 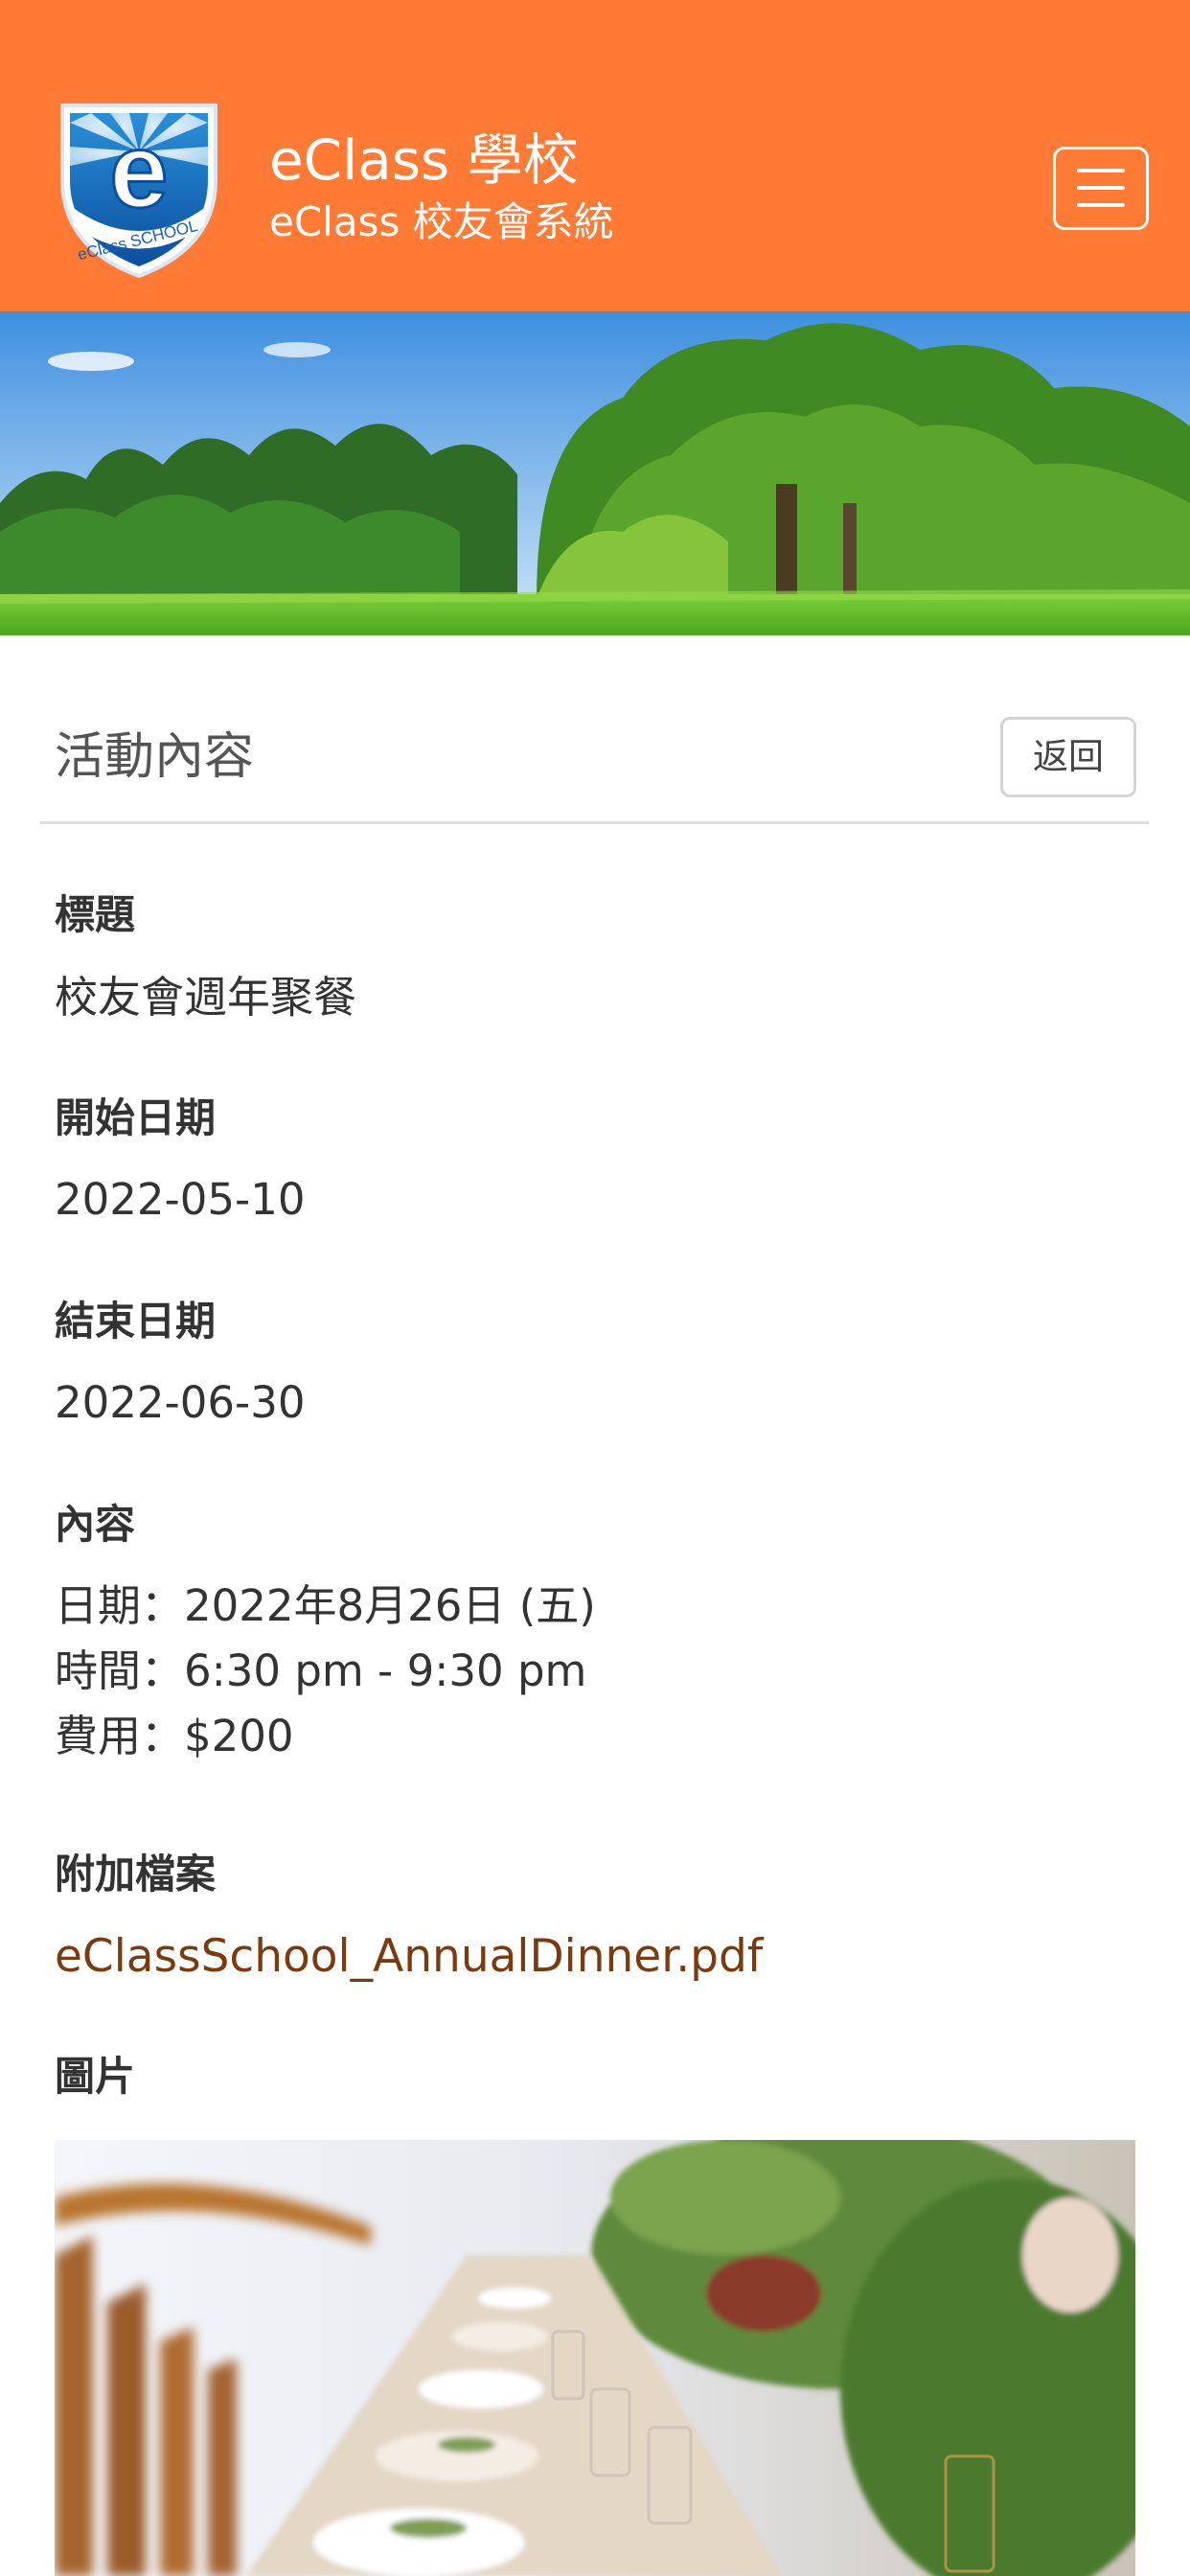 What do you see at coordinates (95, 2076) in the screenshot?
I see `photo-label: 圖片` at bounding box center [95, 2076].